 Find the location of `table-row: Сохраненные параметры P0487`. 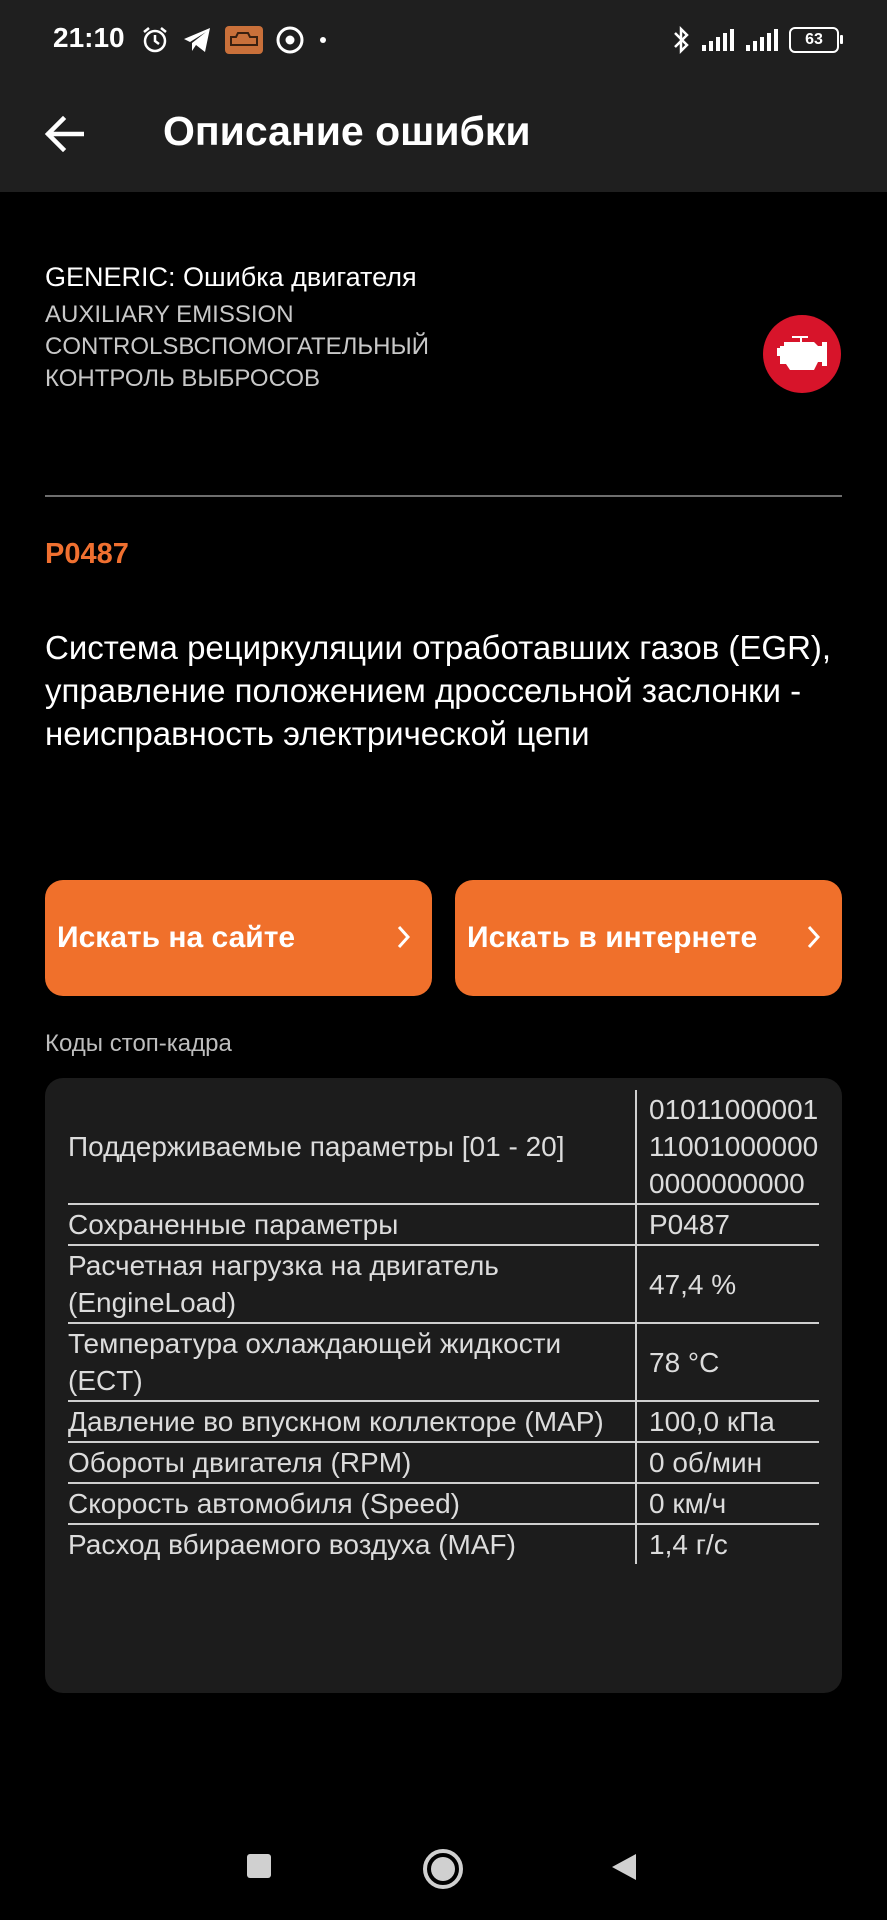

table-row: Сохраненные параметры P0487 is located at coordinates (443, 1224).